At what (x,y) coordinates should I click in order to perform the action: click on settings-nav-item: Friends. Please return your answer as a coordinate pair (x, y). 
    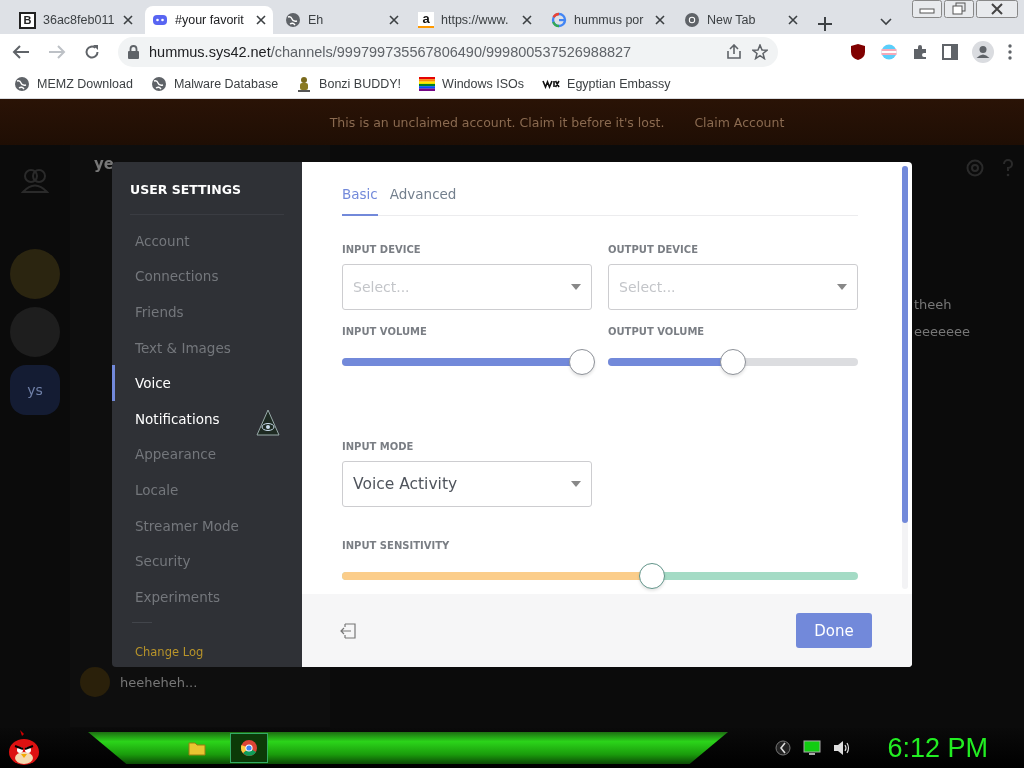
    Looking at the image, I should click on (207, 312).